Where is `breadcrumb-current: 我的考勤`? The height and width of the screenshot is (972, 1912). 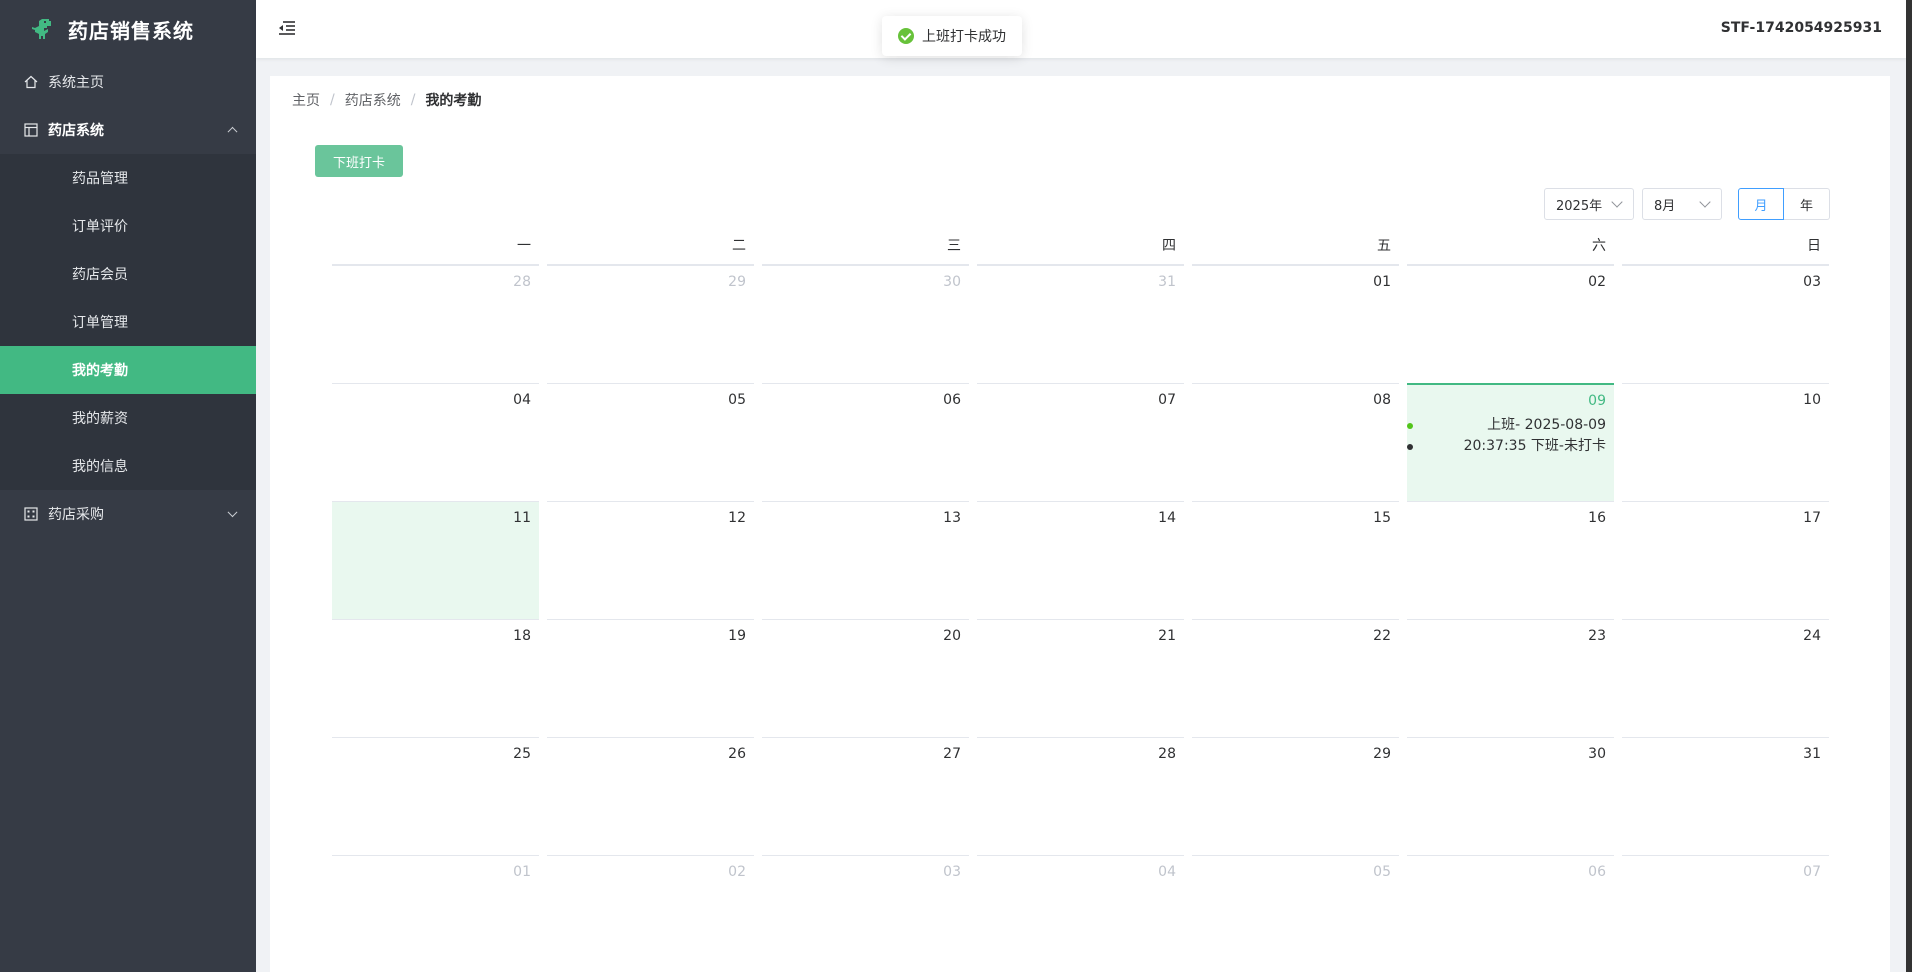
breadcrumb-current: 我的考勤 is located at coordinates (453, 101).